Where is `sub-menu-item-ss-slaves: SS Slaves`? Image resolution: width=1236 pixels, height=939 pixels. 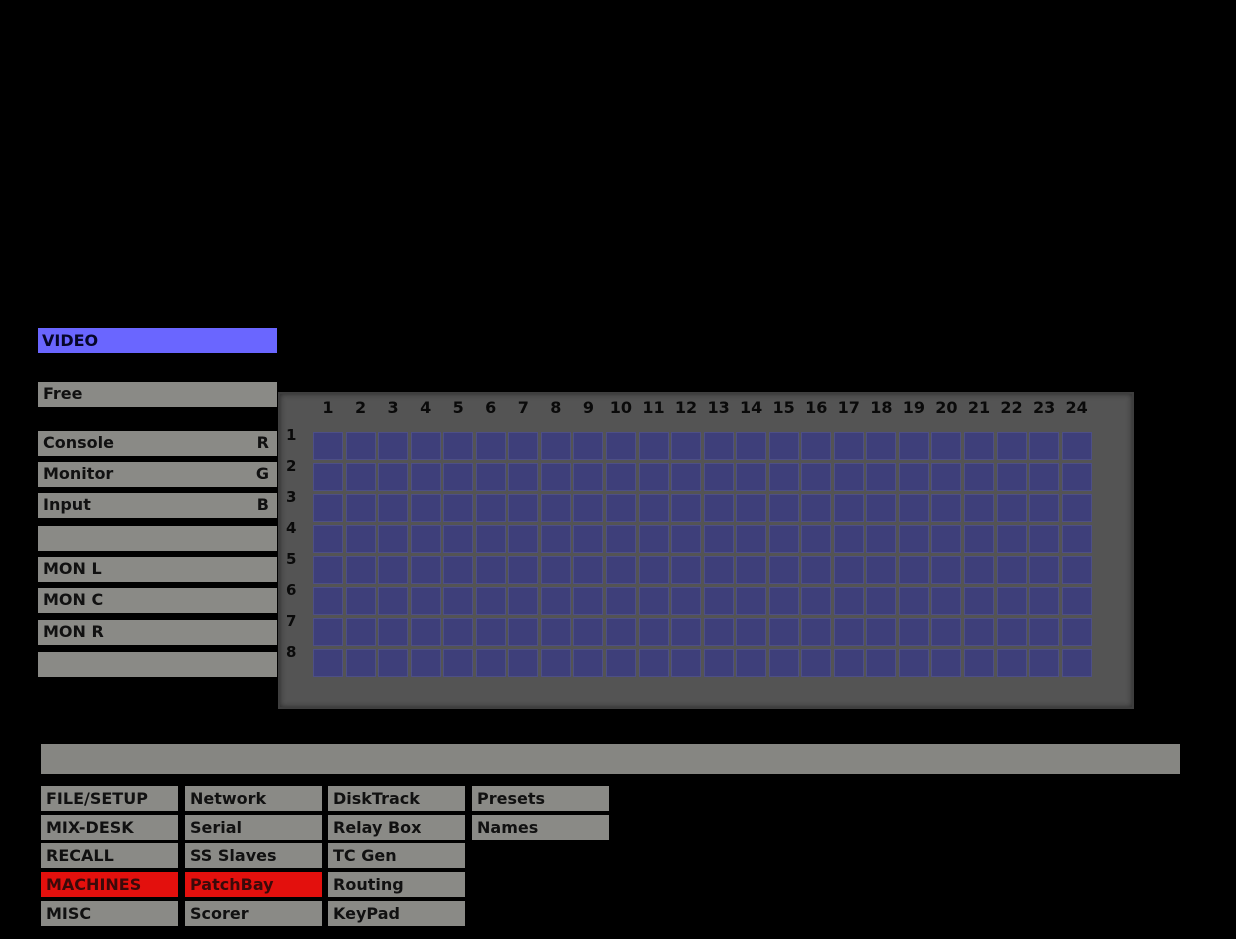 sub-menu-item-ss-slaves: SS Slaves is located at coordinates (253, 855).